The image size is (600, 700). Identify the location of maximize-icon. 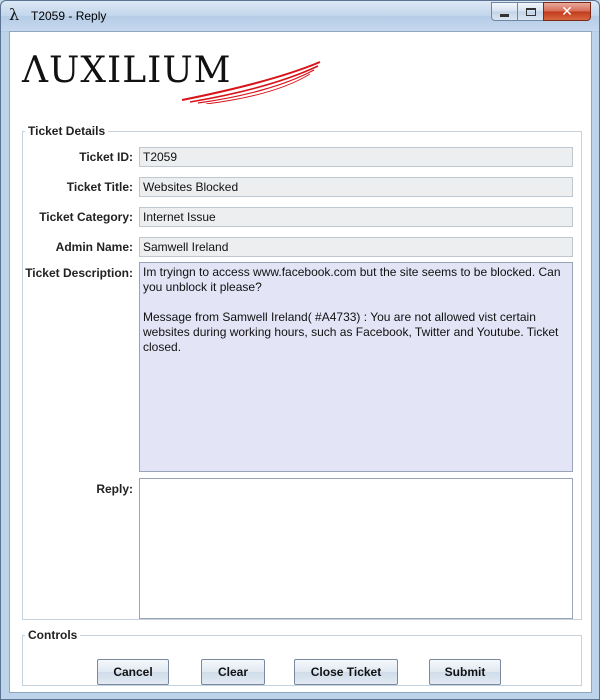
(530, 11).